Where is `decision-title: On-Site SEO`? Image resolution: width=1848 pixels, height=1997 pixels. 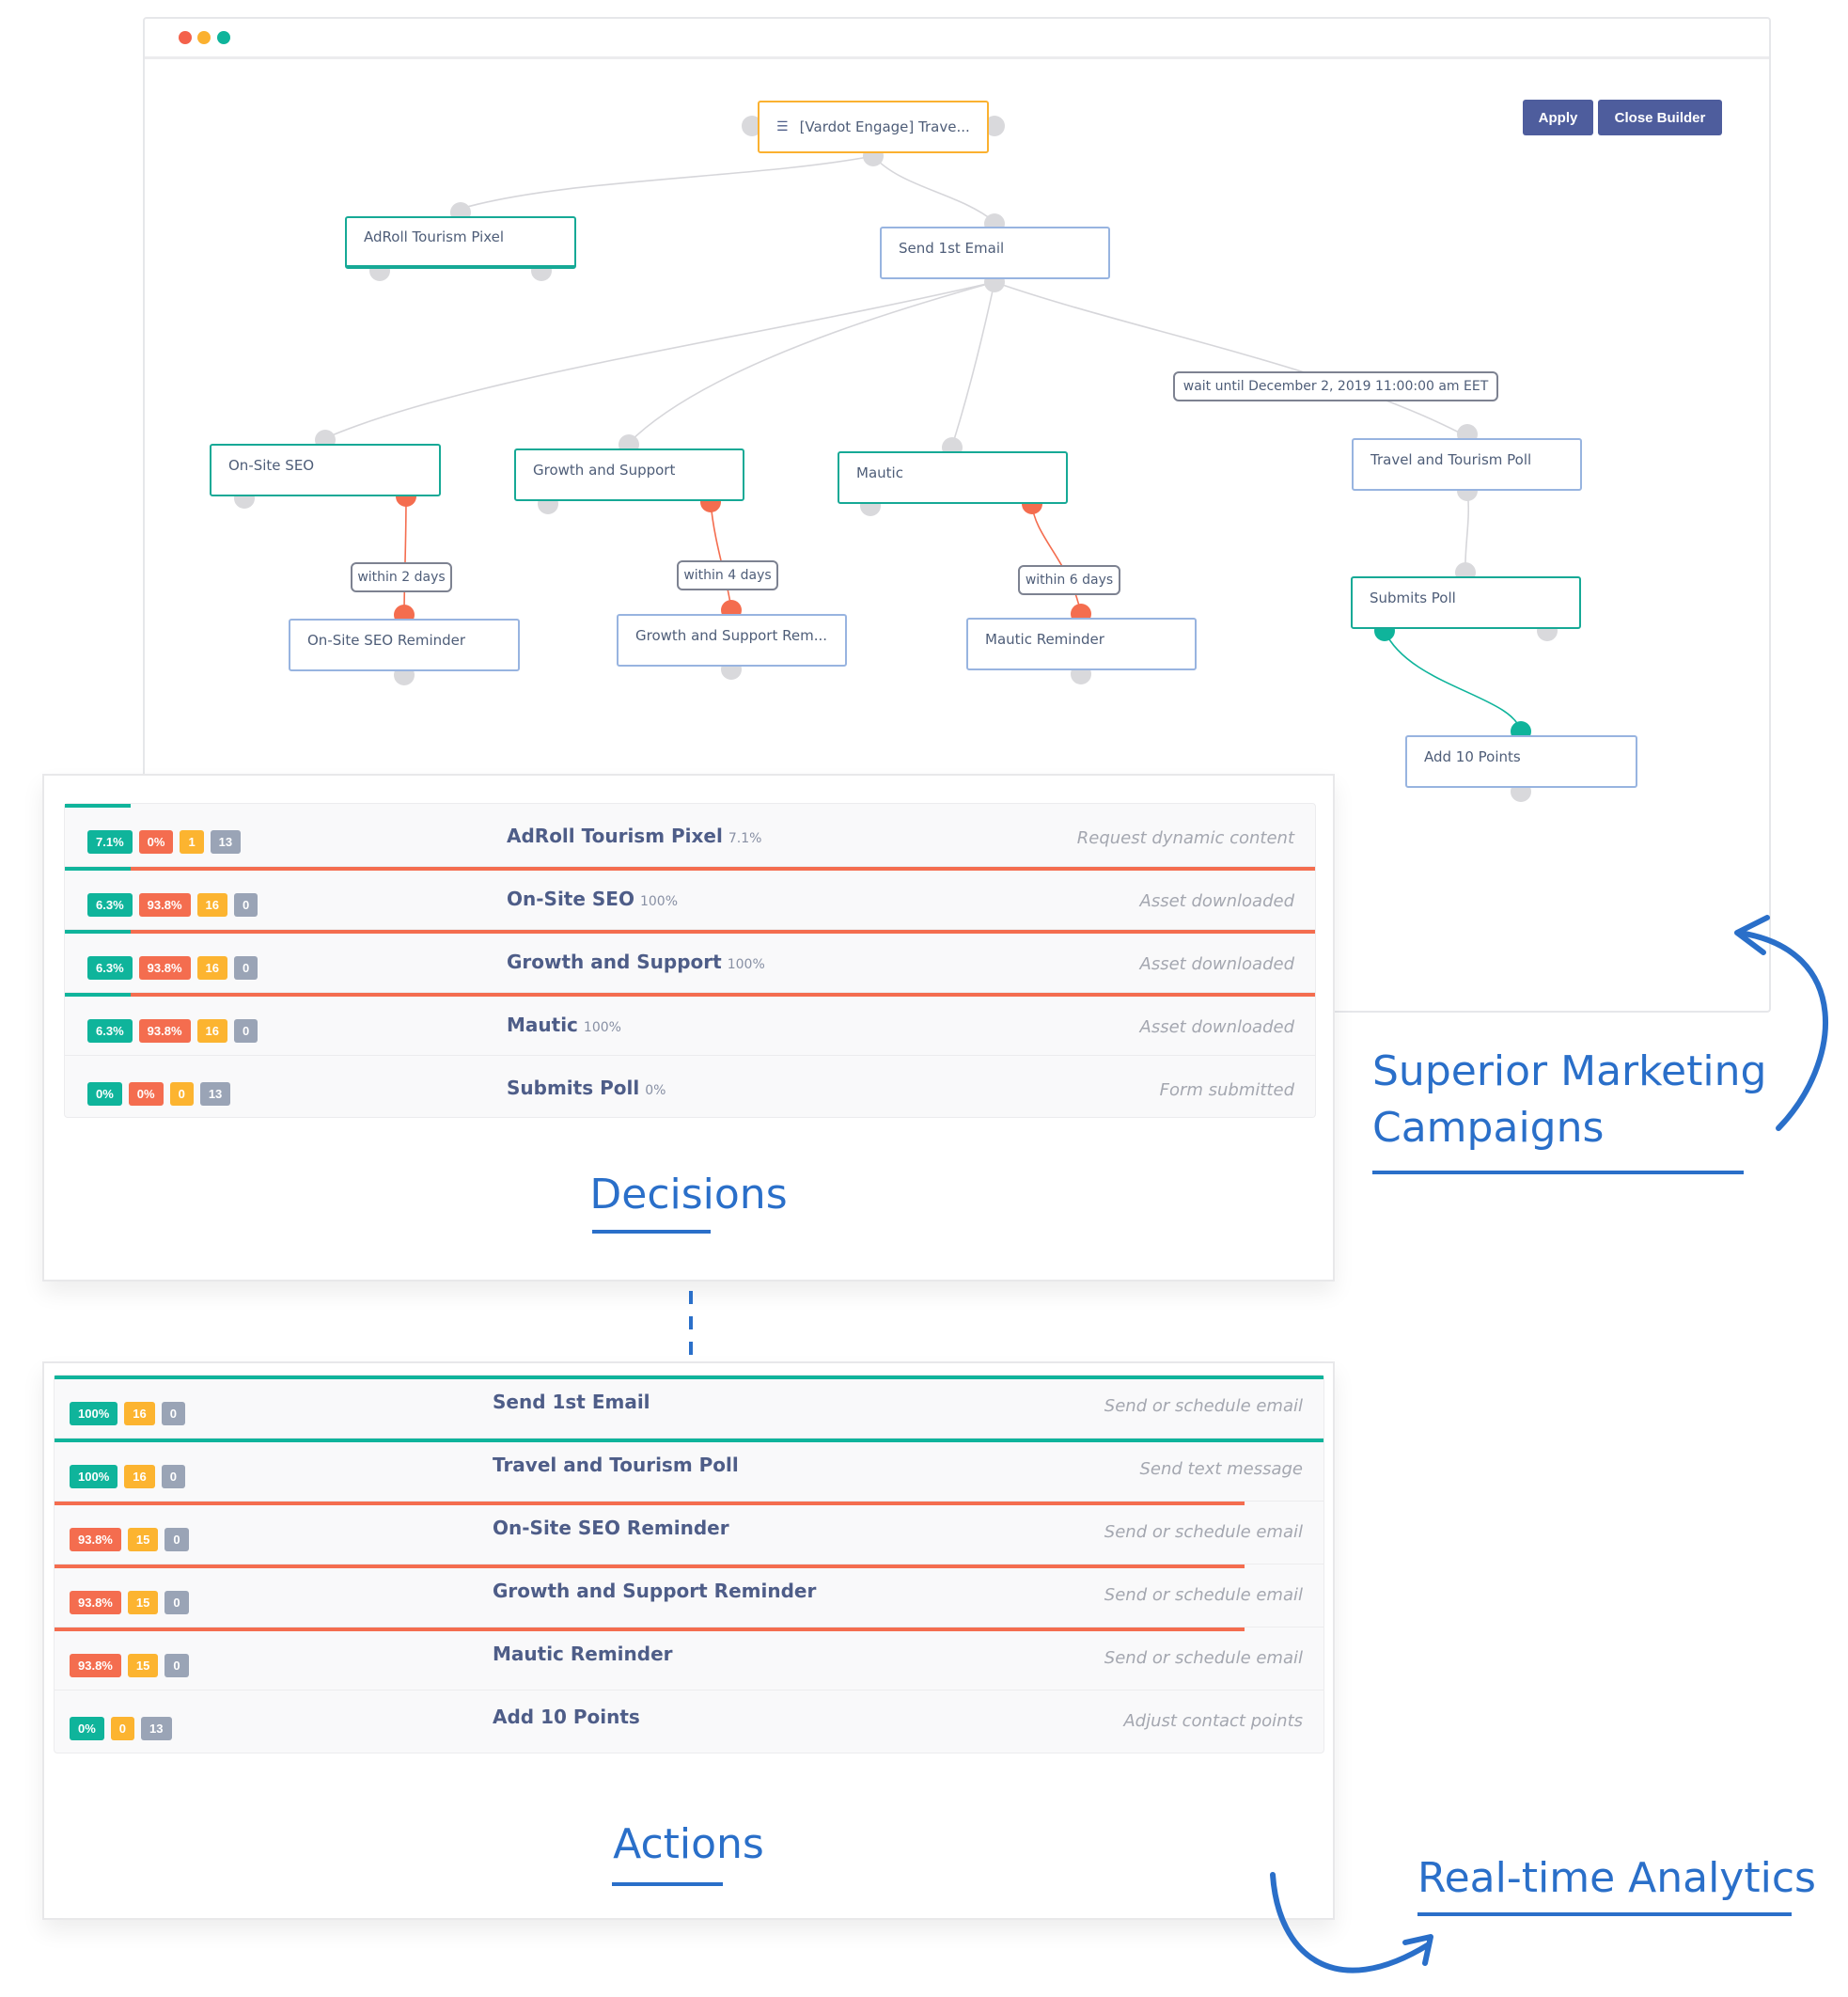
decision-title: On-Site SEO is located at coordinates (570, 899).